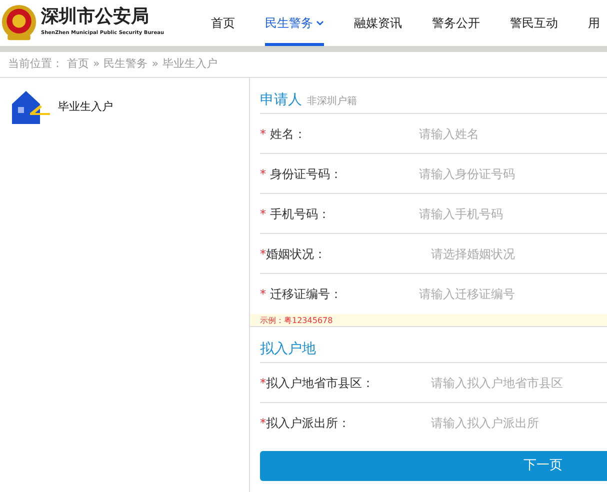 Image resolution: width=607 pixels, height=492 pixels. I want to click on input-field: 请输入拟入户派出所, so click(519, 423).